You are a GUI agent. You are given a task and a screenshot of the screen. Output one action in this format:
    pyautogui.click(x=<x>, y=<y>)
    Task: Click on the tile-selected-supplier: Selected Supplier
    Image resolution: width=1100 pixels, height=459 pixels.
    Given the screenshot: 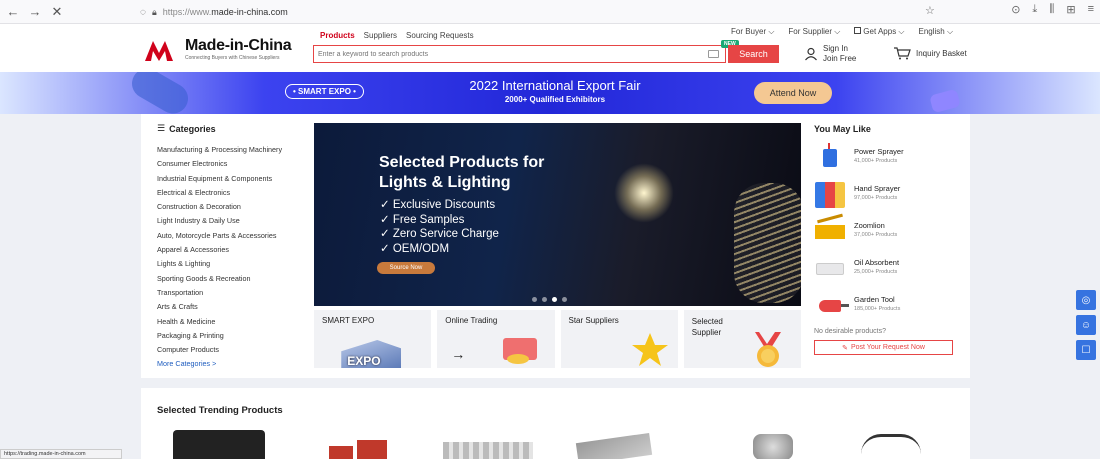 What is the action you would take?
    pyautogui.click(x=742, y=339)
    